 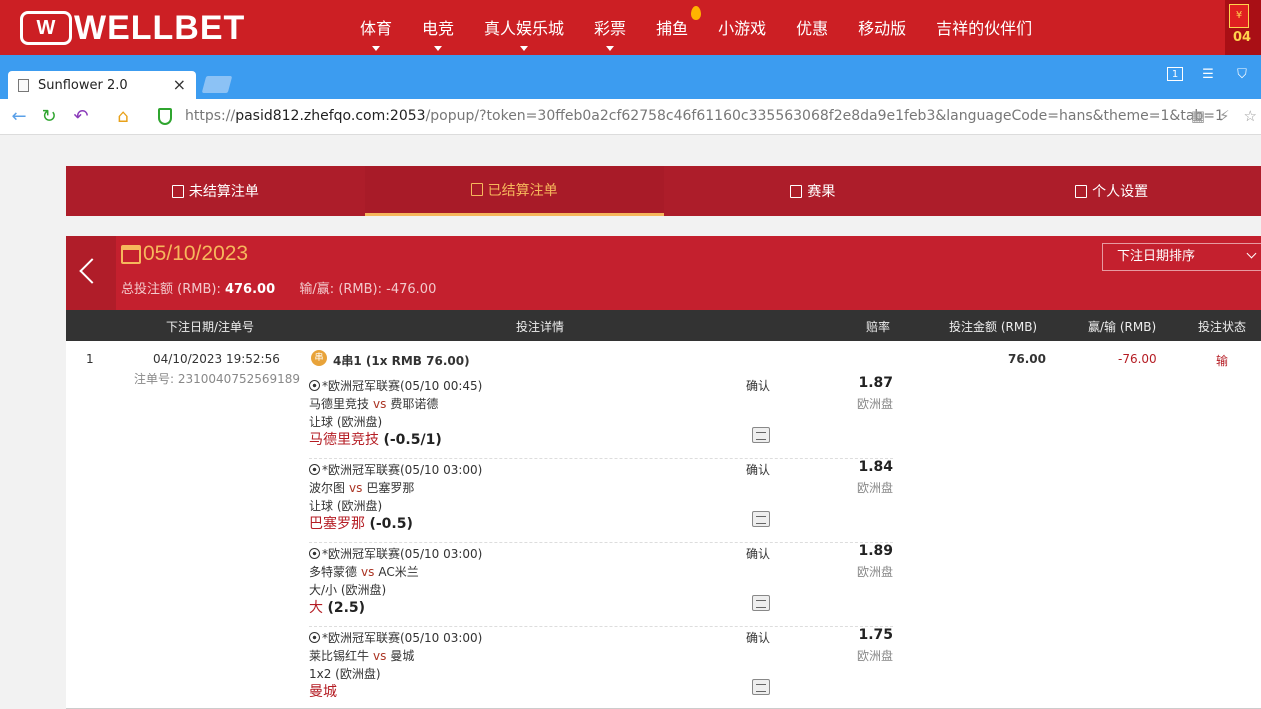 I want to click on wellbet-logo: W WELLBET, so click(x=133, y=27).